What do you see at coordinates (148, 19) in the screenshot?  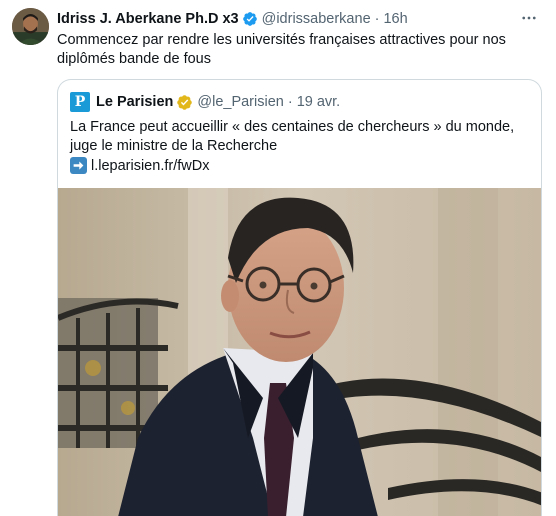 I see `author-name: Idriss J. Aberkane Ph.D x3` at bounding box center [148, 19].